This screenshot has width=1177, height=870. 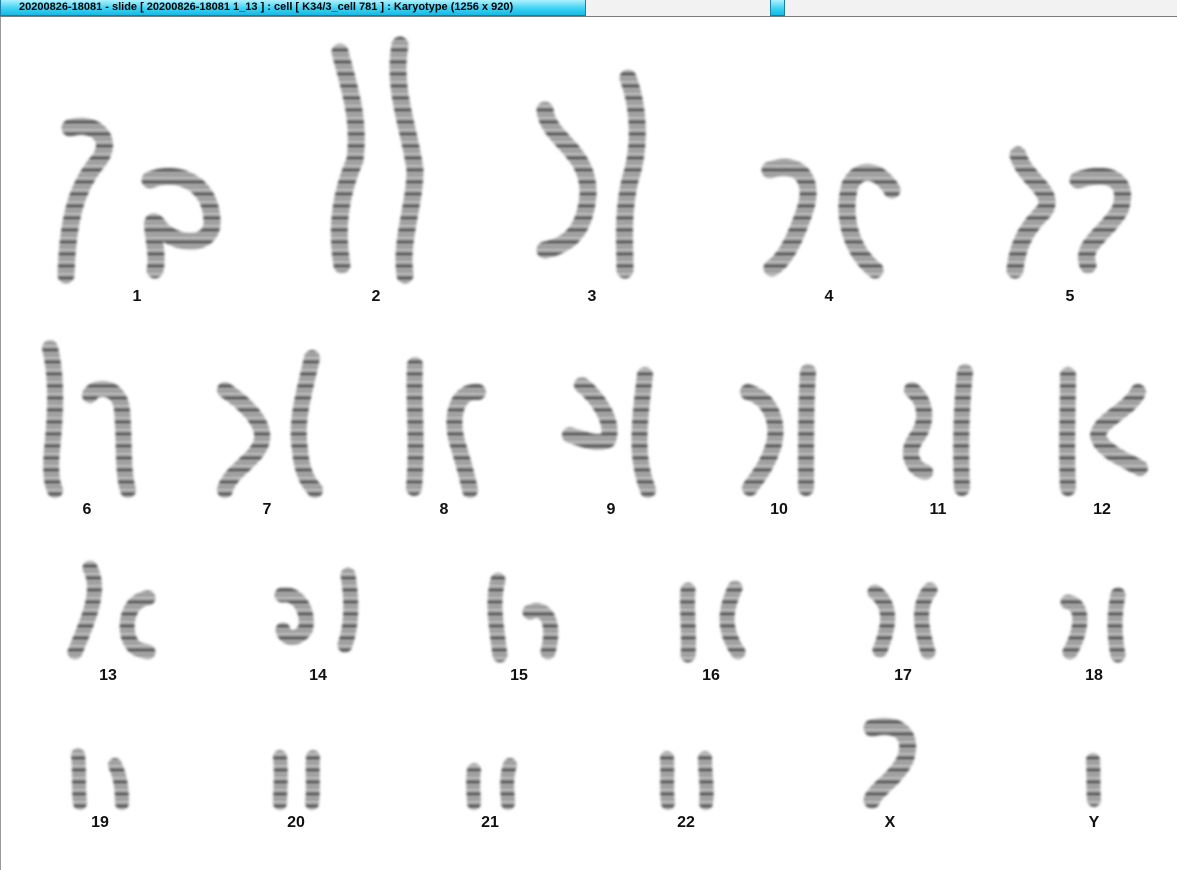 What do you see at coordinates (890, 763) in the screenshot?
I see `chromosome-x` at bounding box center [890, 763].